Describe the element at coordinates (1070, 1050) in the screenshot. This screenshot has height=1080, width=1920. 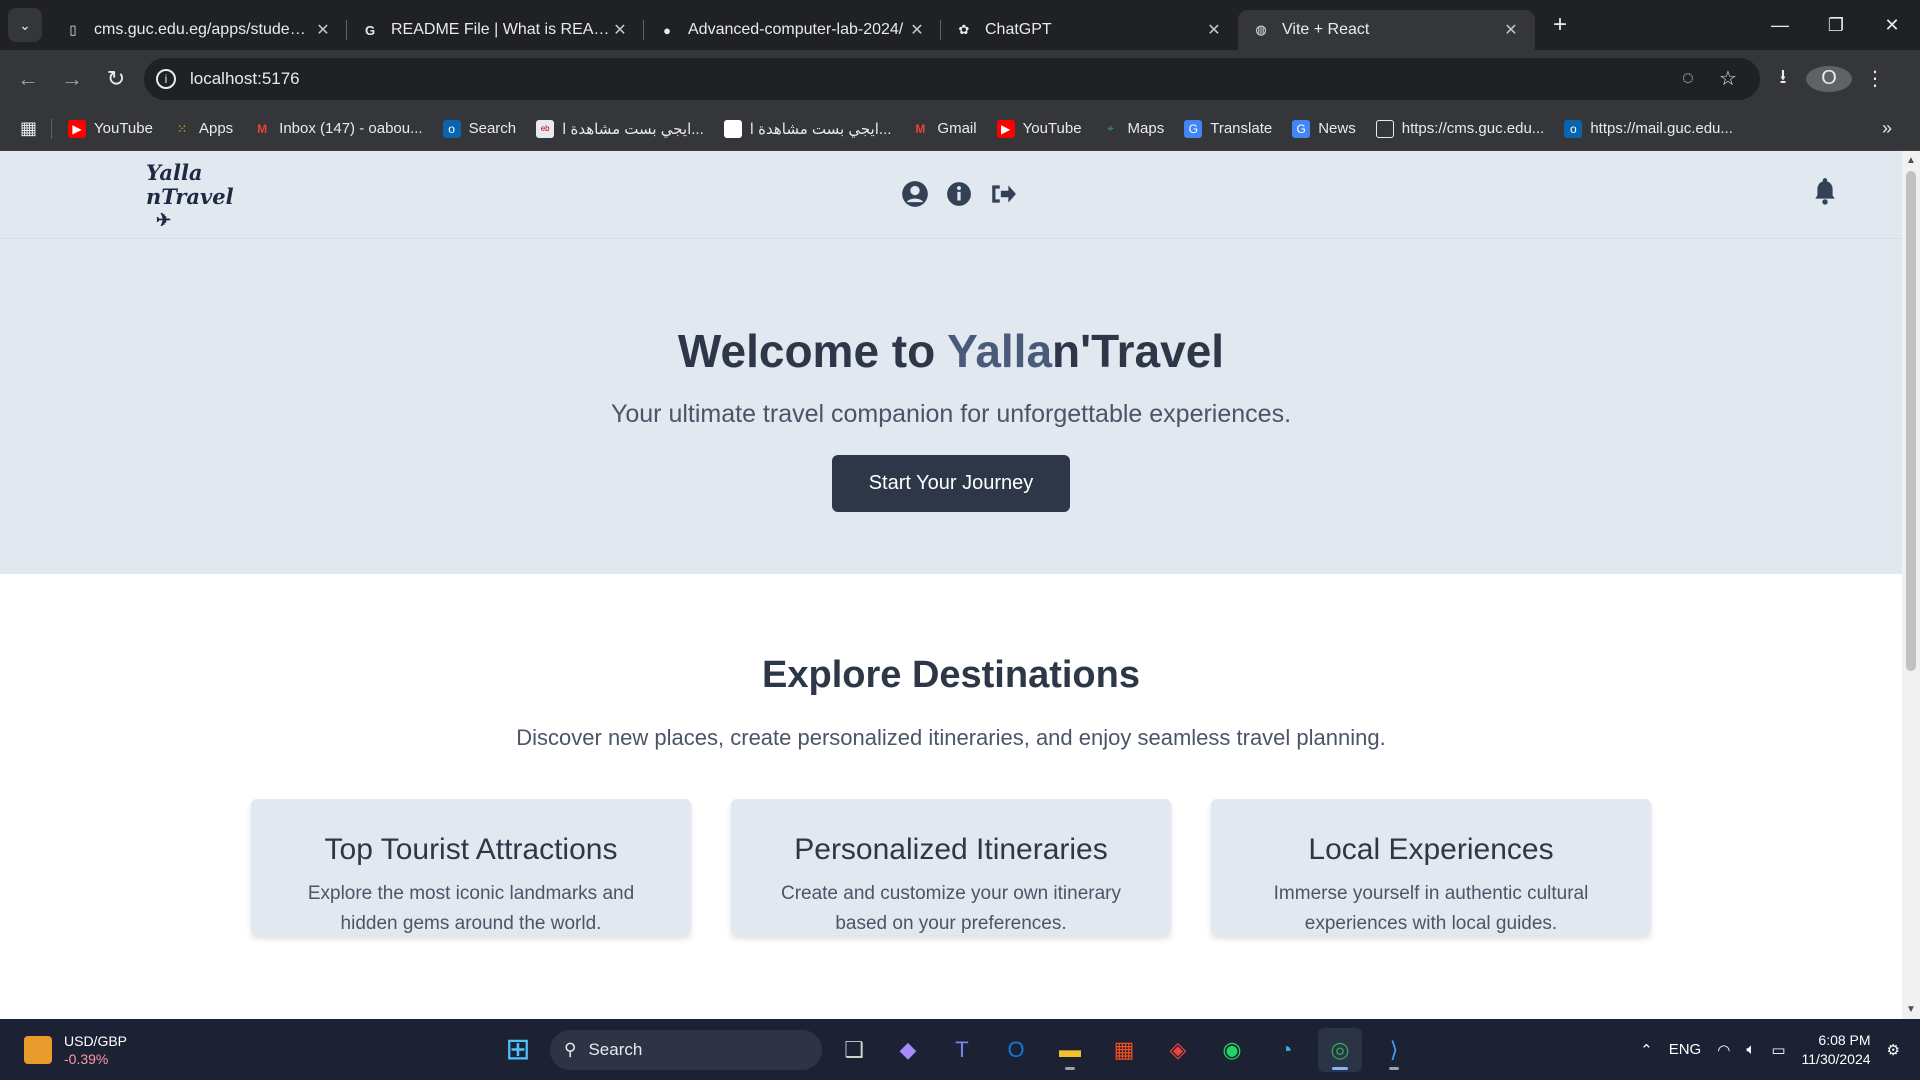
I see `file-explorer-icon: ▬` at that location.